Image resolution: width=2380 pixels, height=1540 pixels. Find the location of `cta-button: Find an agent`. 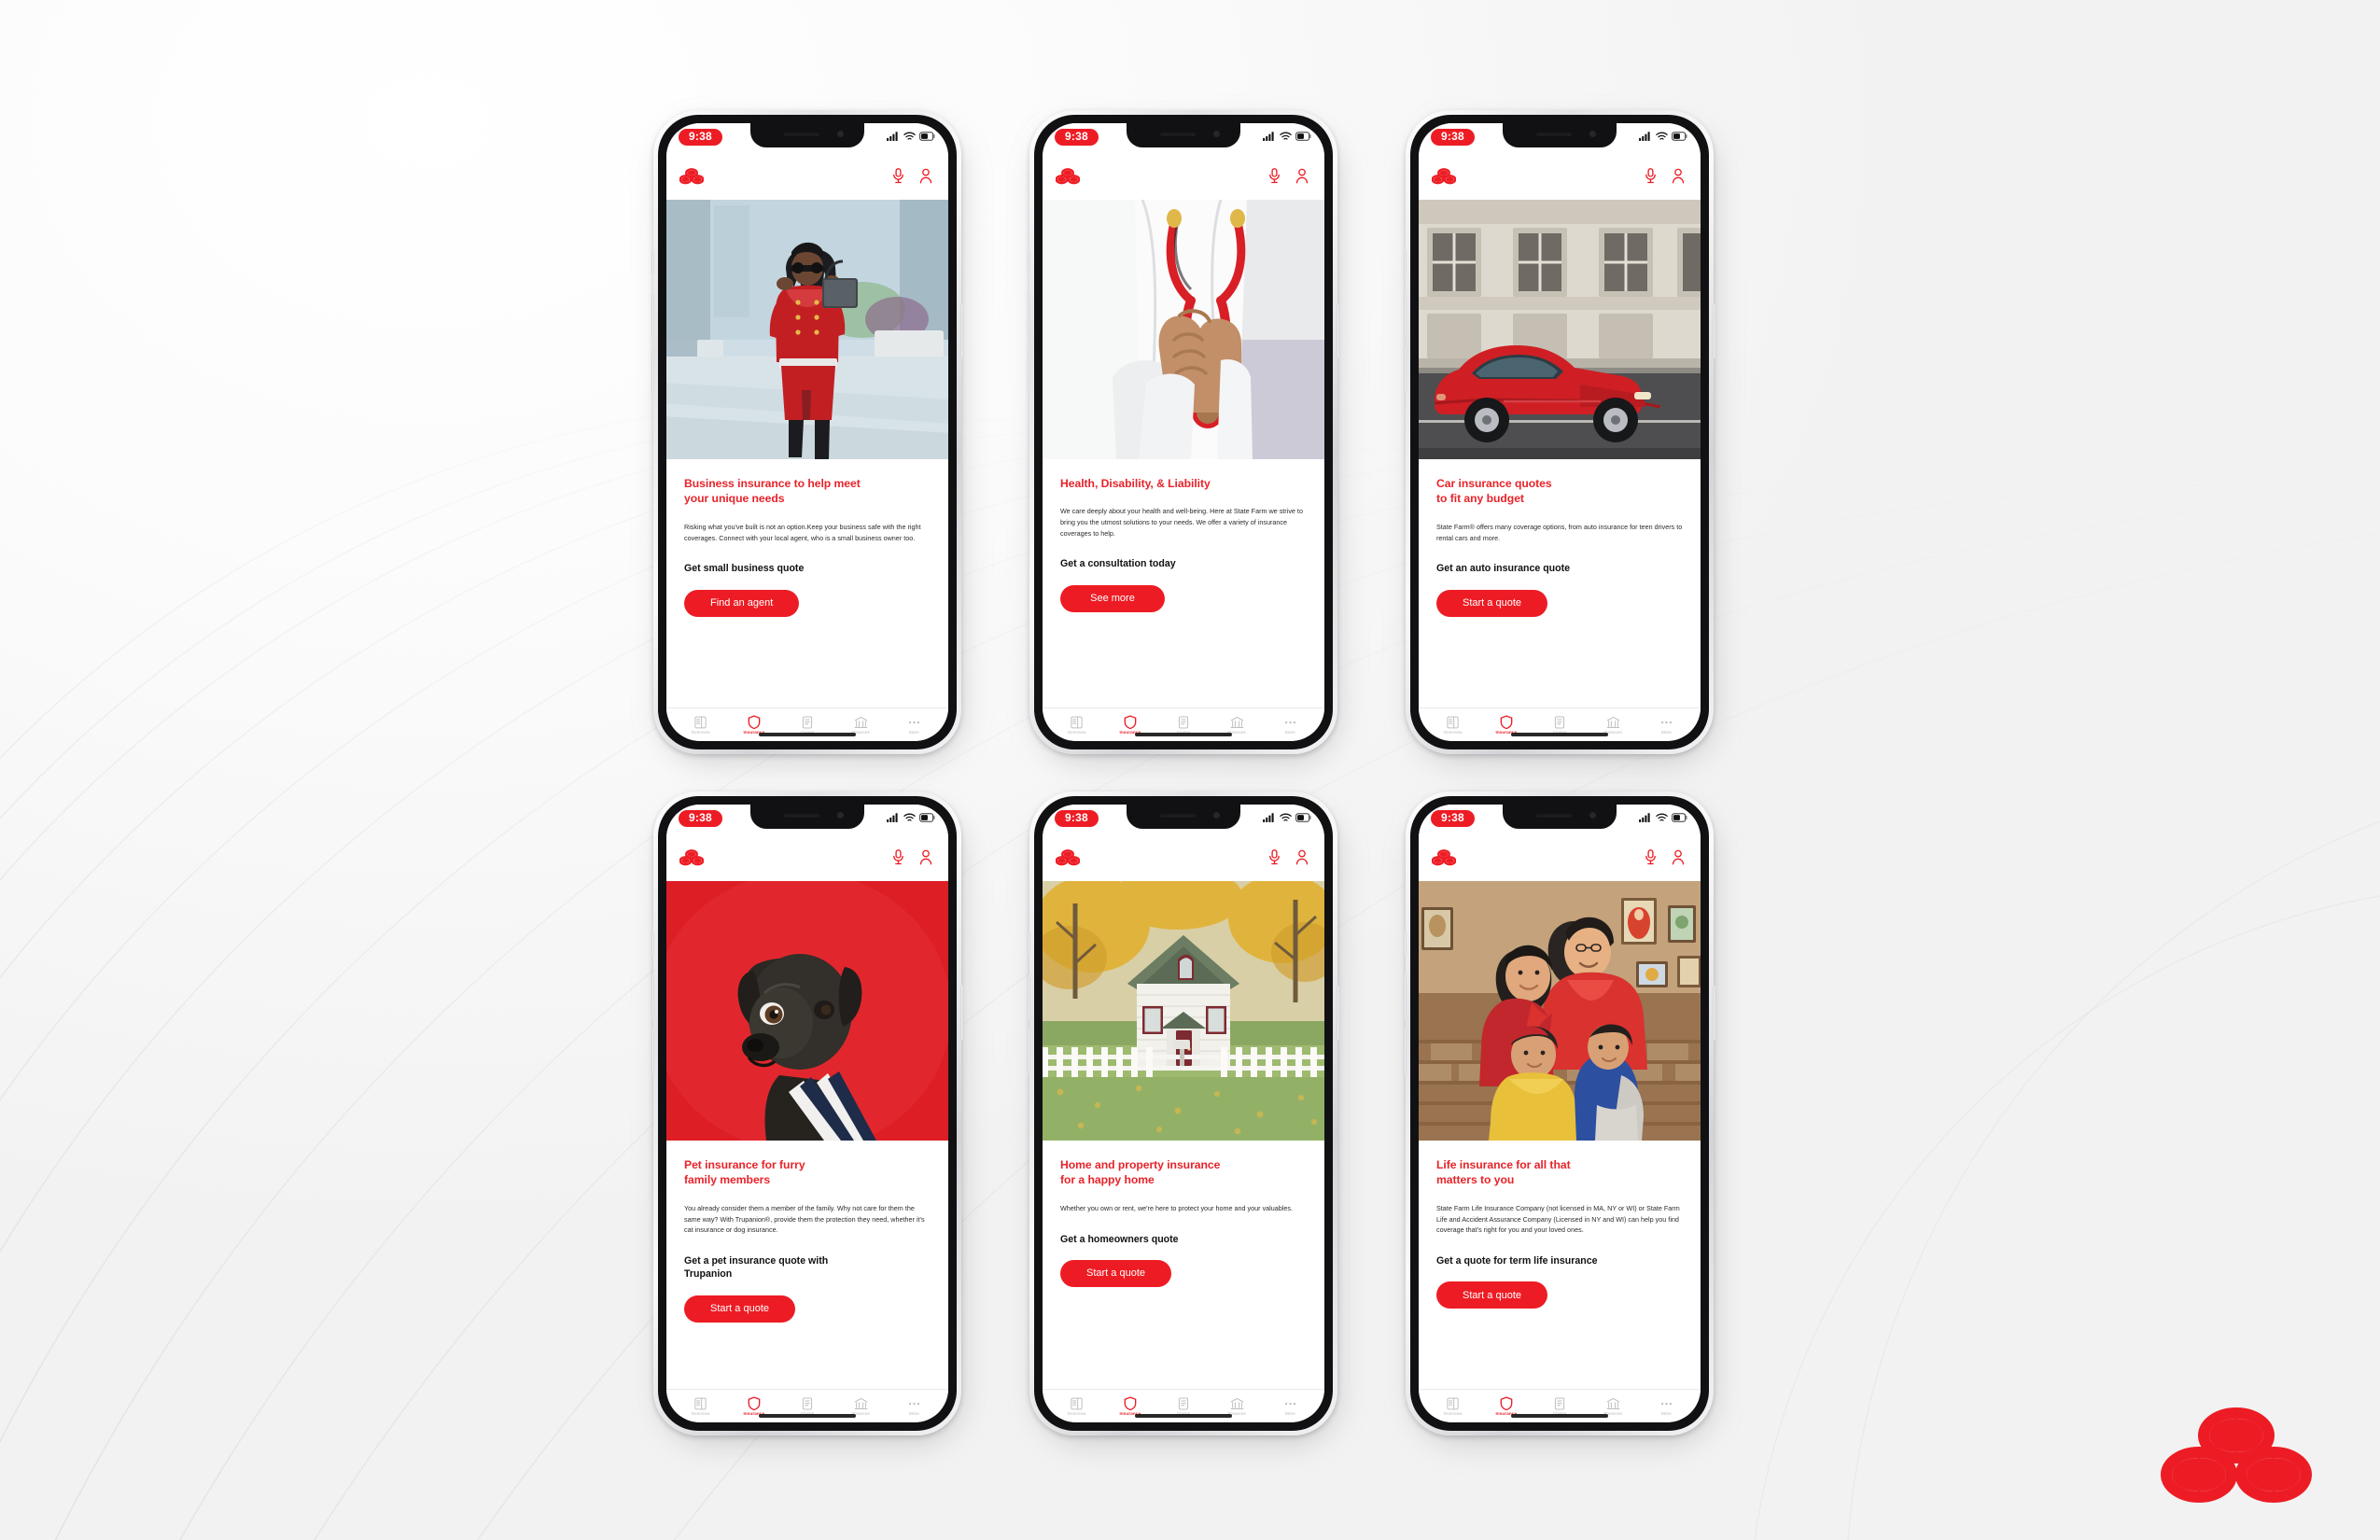

cta-button: Find an agent is located at coordinates (742, 603).